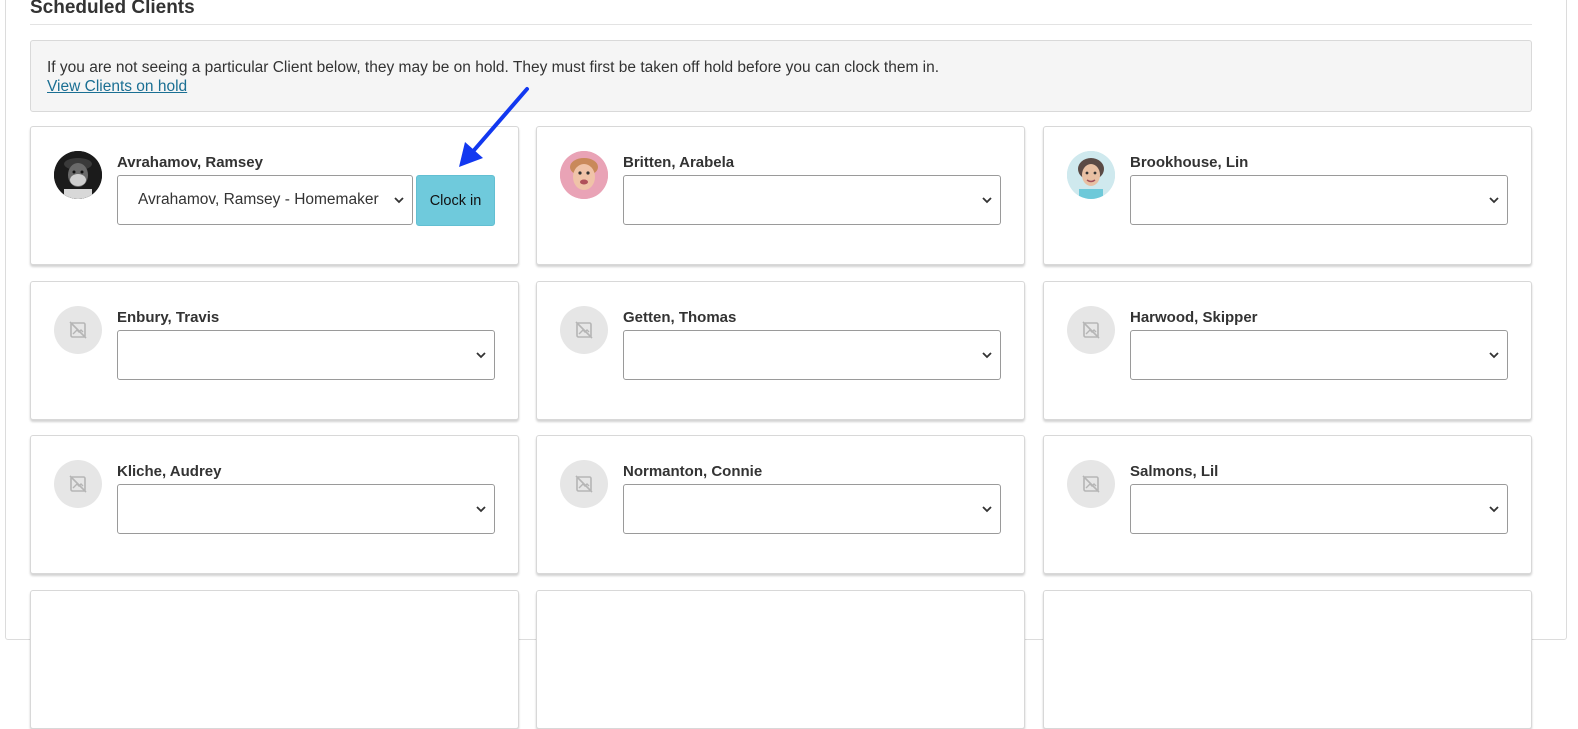 The width and height of the screenshot is (1578, 729). What do you see at coordinates (190, 162) in the screenshot?
I see `client-name: Avrahamov, Ramsey` at bounding box center [190, 162].